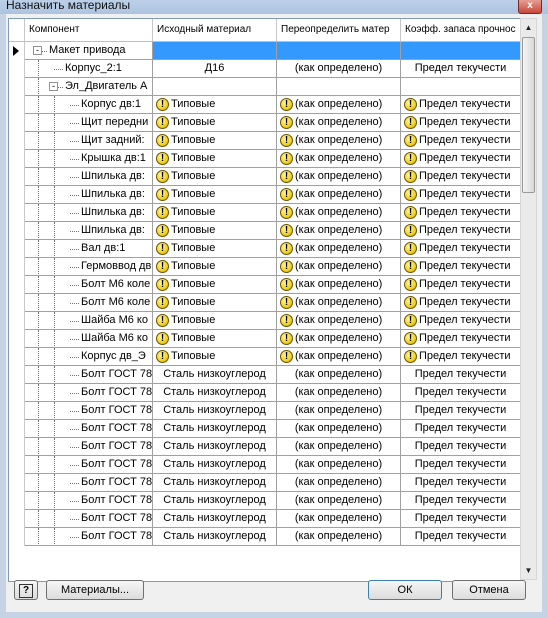  I want to click on component-cell: Щит передни, so click(89, 123).